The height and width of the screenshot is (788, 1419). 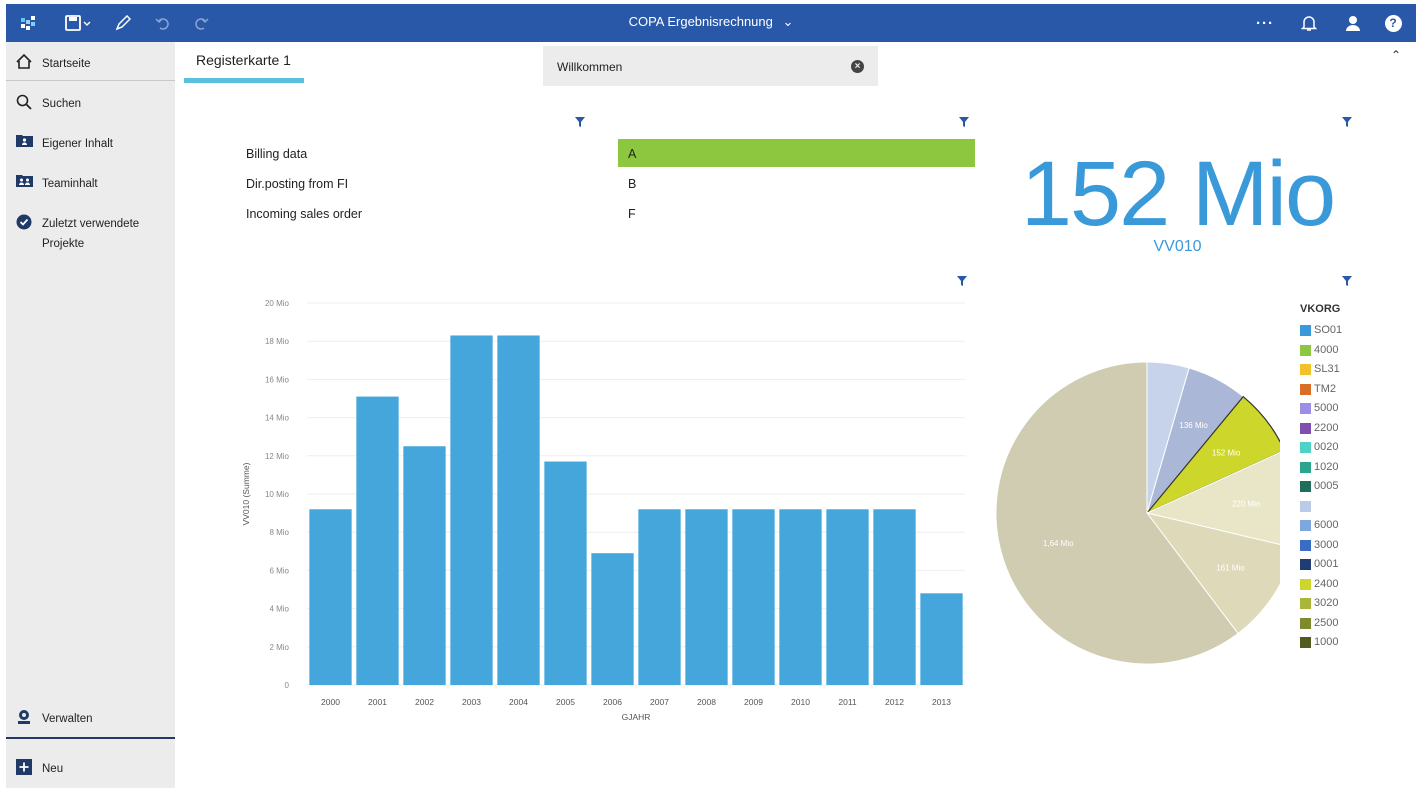 I want to click on legend-label: 0005, so click(x=1326, y=486).